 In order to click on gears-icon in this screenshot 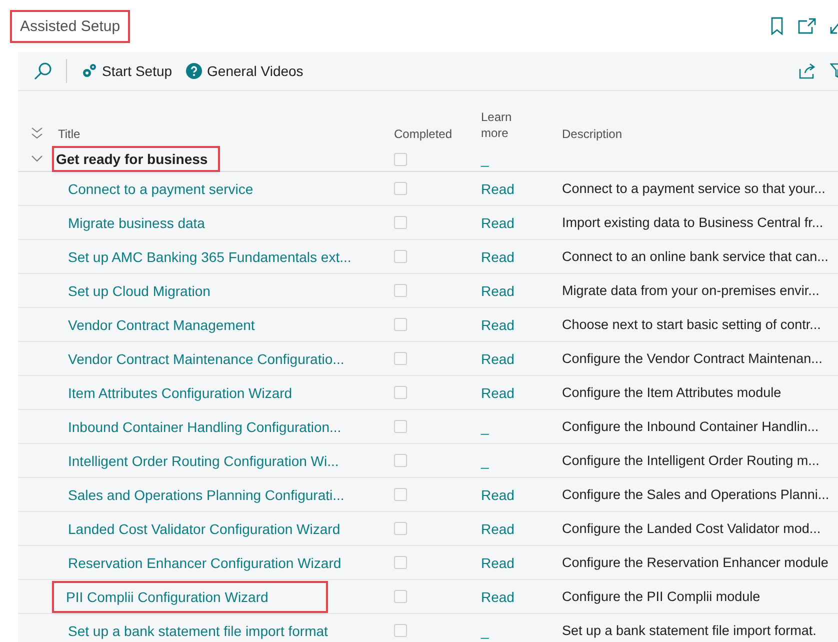, I will do `click(89, 71)`.